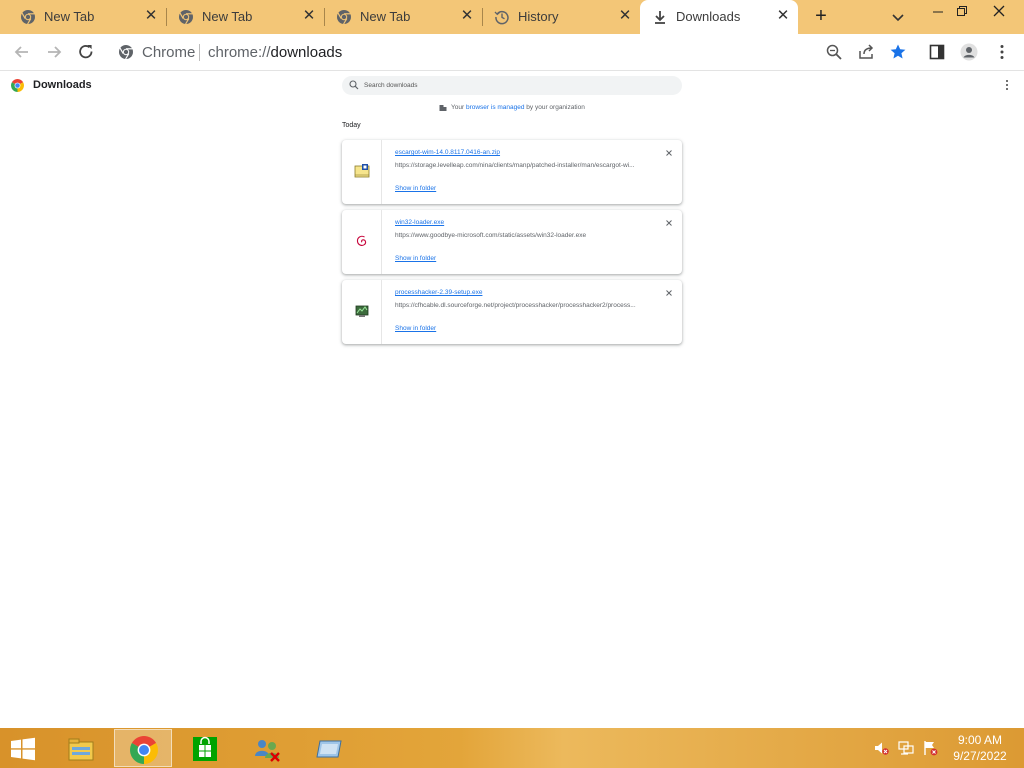 The height and width of the screenshot is (768, 1024). What do you see at coordinates (447, 152) in the screenshot?
I see `download-filename-link: escargot-wim-14.0.8117.0416-an.zip` at bounding box center [447, 152].